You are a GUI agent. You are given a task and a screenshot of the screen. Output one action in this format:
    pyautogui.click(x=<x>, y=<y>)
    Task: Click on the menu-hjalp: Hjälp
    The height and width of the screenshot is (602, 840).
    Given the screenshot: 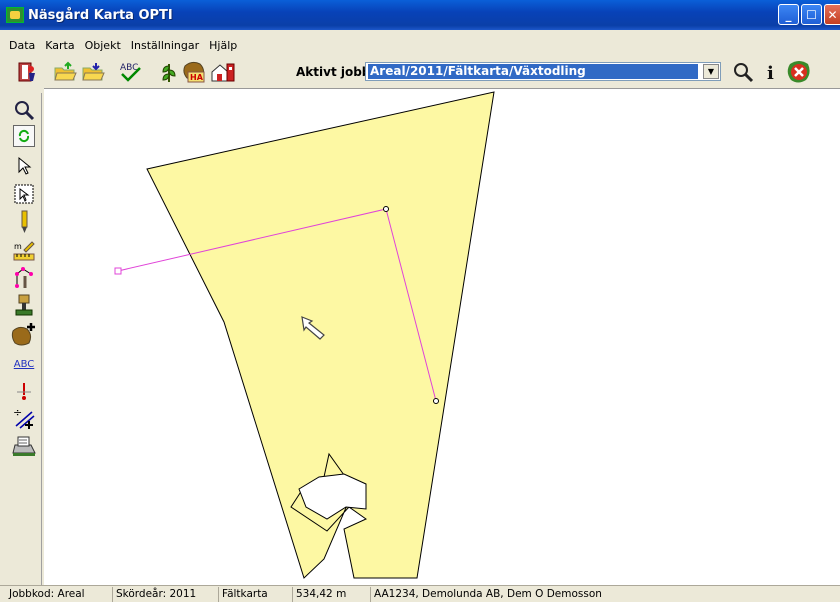 What is the action you would take?
    pyautogui.click(x=223, y=46)
    